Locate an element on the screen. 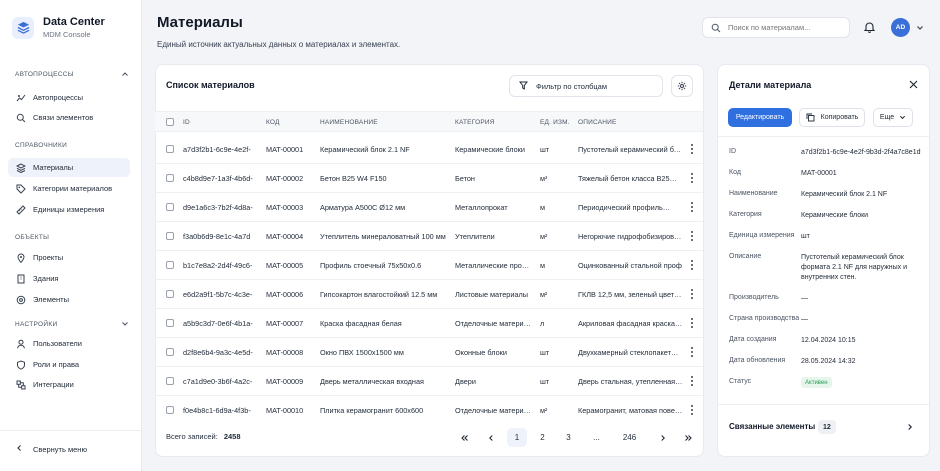  cell-category: Листовые материалы is located at coordinates (491, 294).